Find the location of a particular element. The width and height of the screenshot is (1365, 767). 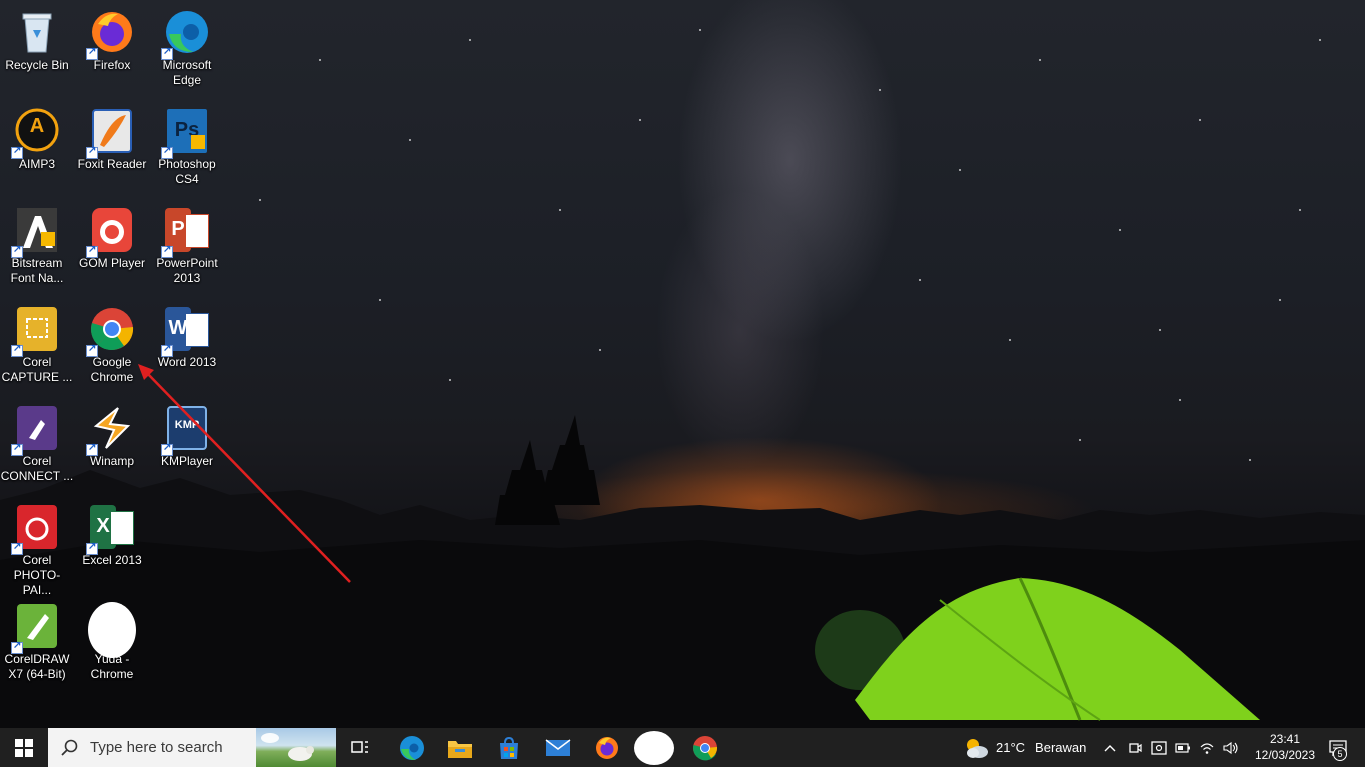

tray-app-icon is located at coordinates (1159, 747).